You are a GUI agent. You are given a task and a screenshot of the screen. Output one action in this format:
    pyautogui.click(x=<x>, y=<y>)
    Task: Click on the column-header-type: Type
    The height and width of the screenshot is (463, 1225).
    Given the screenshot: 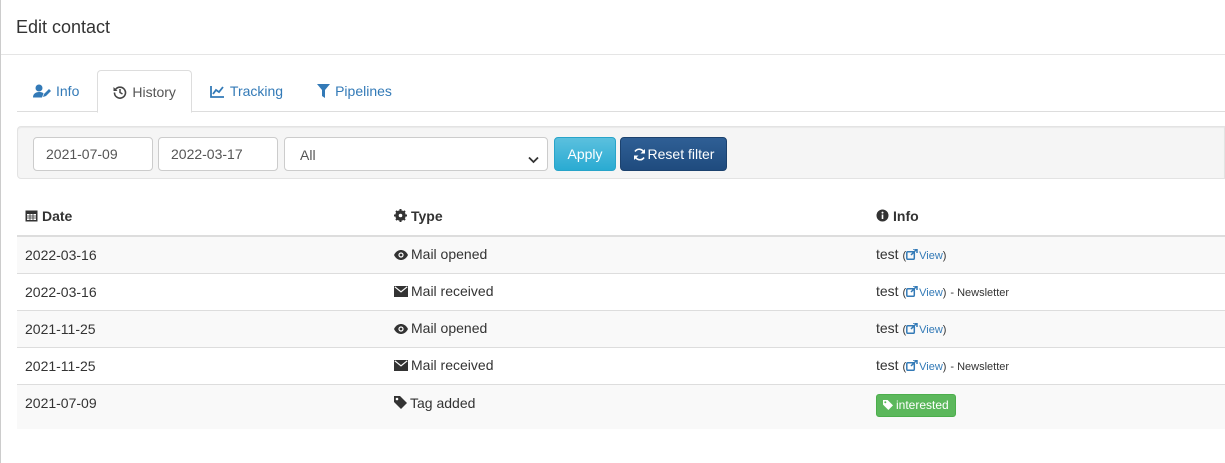 What is the action you would take?
    pyautogui.click(x=627, y=217)
    